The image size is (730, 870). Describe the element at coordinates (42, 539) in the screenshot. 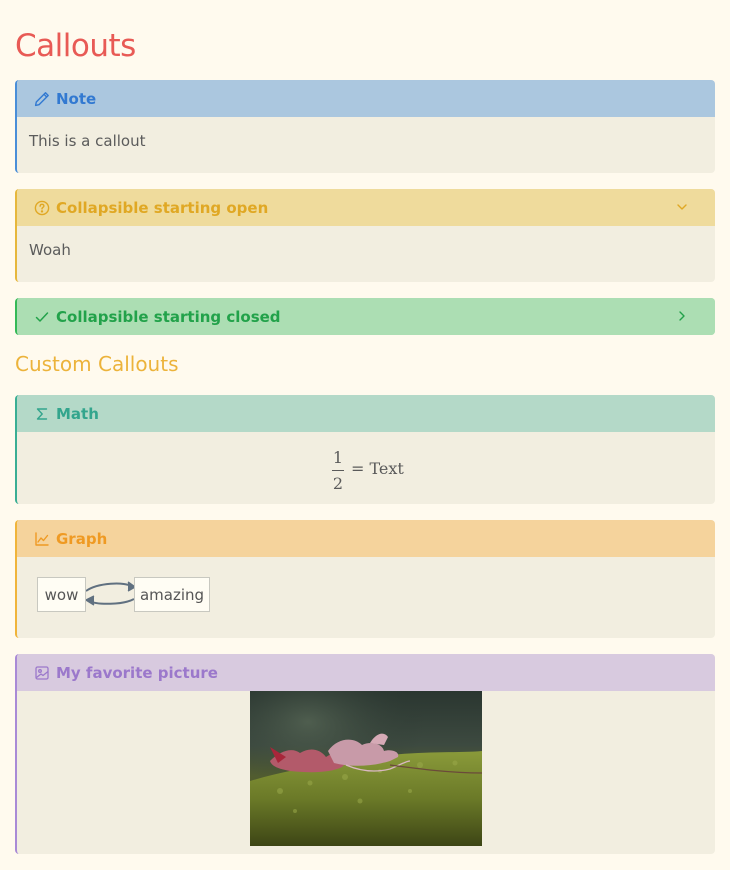

I see `line-chart-icon` at that location.